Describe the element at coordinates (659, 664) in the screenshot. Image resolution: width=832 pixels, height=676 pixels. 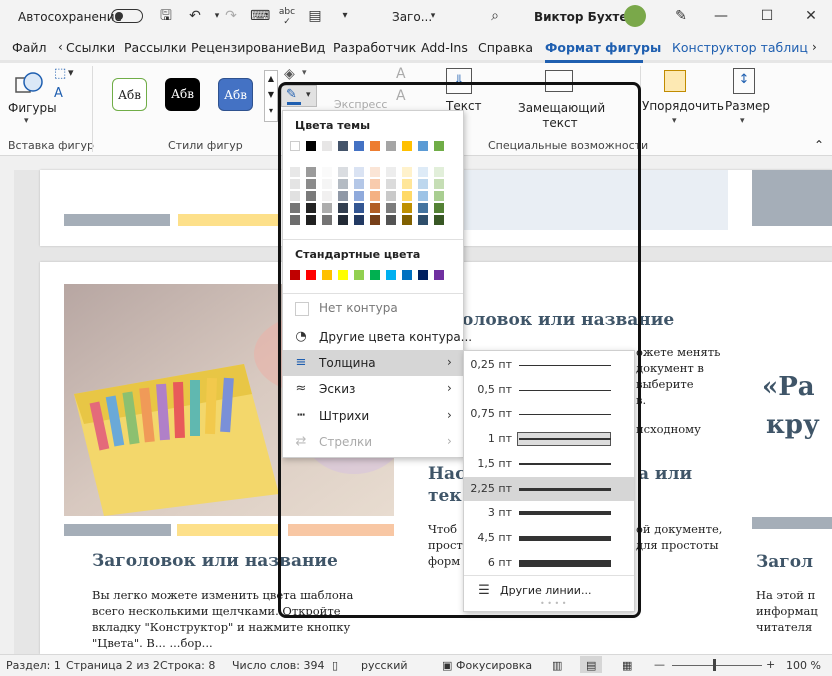
I see `zoom-out-icon: —` at that location.